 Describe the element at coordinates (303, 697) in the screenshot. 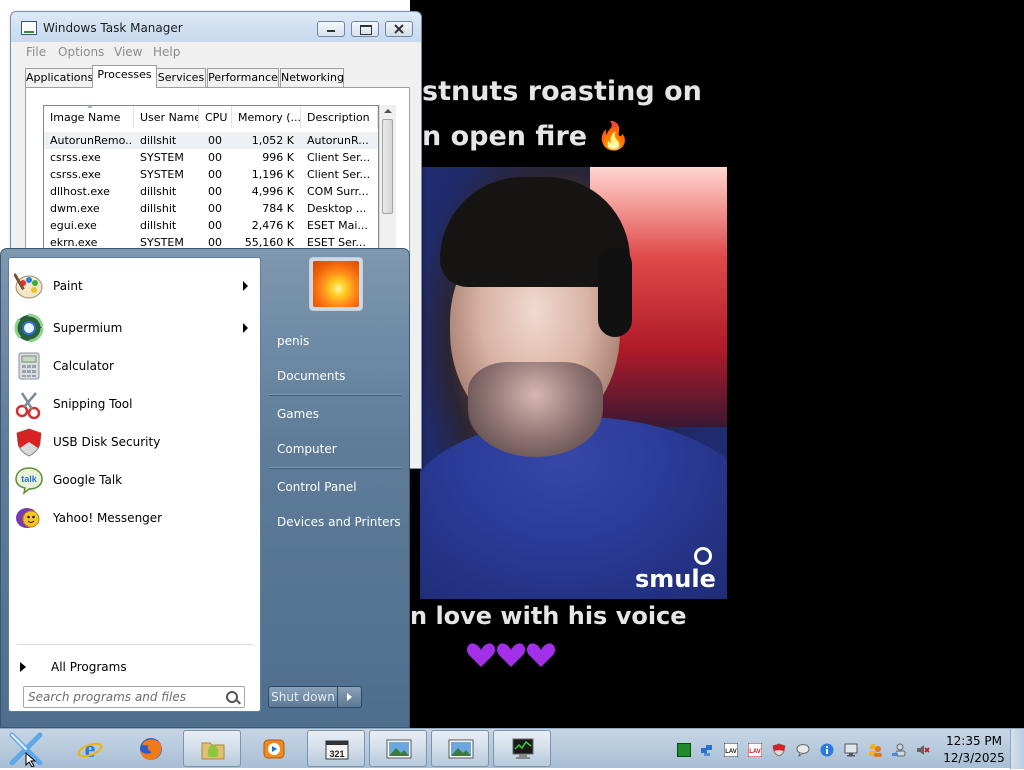

I see `shutdown-button: Shut down` at that location.